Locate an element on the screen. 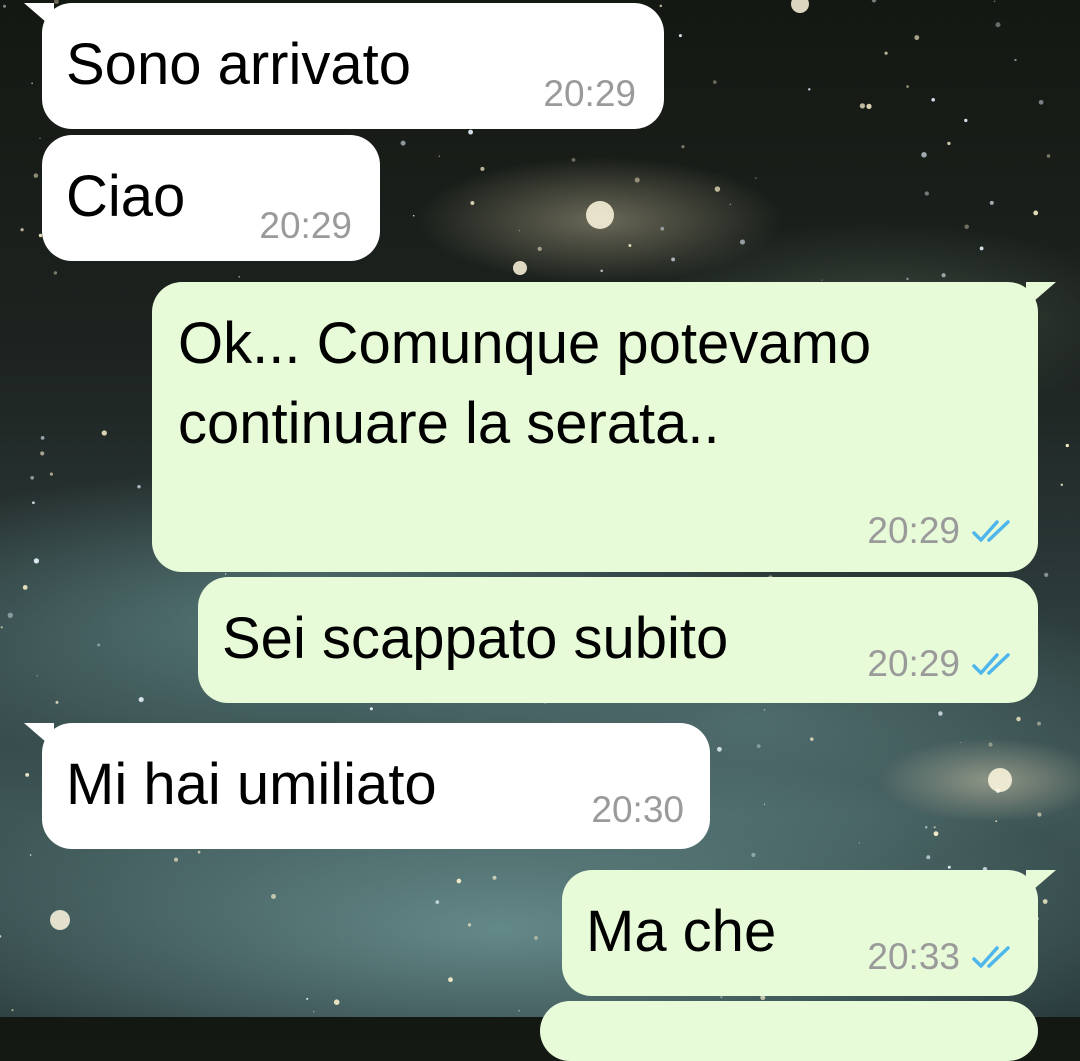 The width and height of the screenshot is (1080, 1061). message-bubble-outgoing-partial is located at coordinates (789, 1031).